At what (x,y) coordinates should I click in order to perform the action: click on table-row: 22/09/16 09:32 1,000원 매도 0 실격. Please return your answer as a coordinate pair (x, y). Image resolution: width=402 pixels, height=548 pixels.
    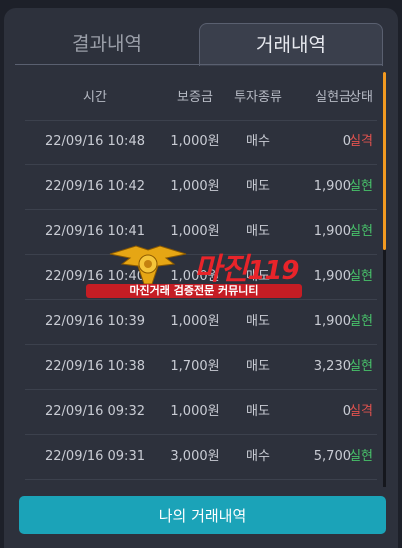
    Looking at the image, I should click on (201, 412).